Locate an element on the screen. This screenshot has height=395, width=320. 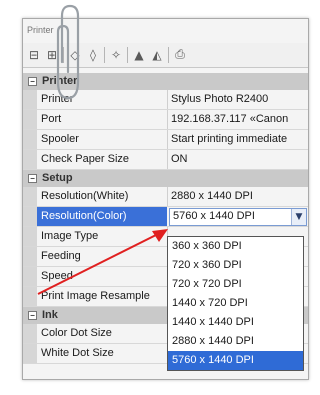
property-name: Port is located at coordinates (51, 119).